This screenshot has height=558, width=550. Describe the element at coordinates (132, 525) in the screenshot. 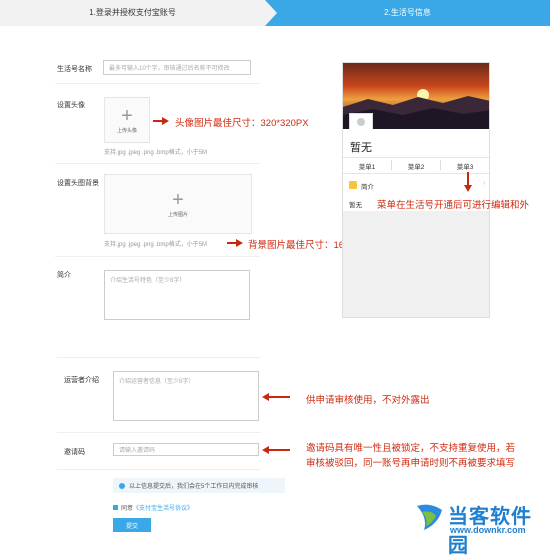

I see `submit-button: 提交` at that location.